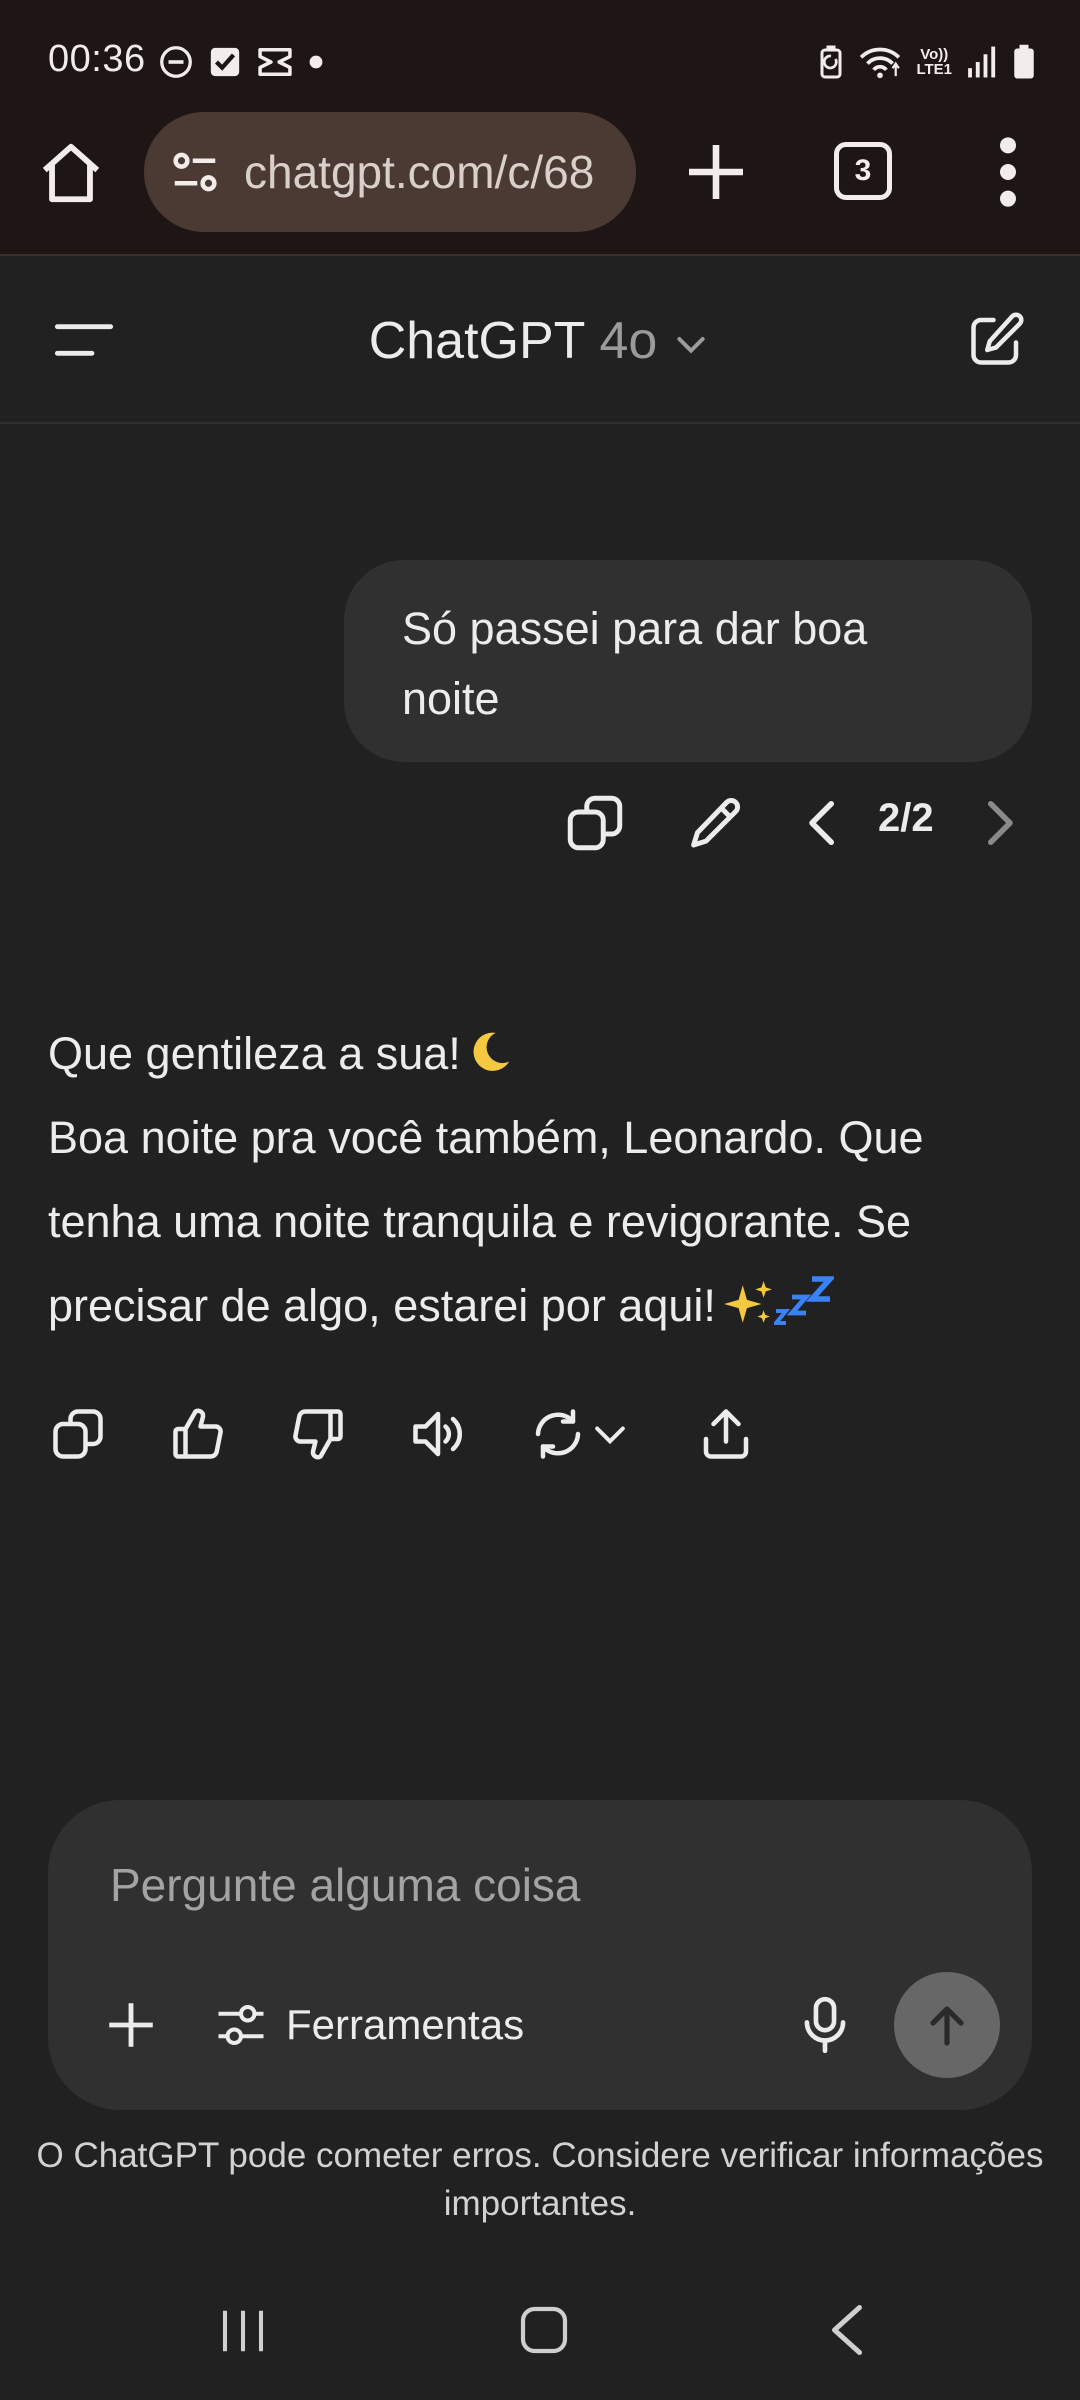 The height and width of the screenshot is (2400, 1080). I want to click on new-tab-plus-icon, so click(716, 172).